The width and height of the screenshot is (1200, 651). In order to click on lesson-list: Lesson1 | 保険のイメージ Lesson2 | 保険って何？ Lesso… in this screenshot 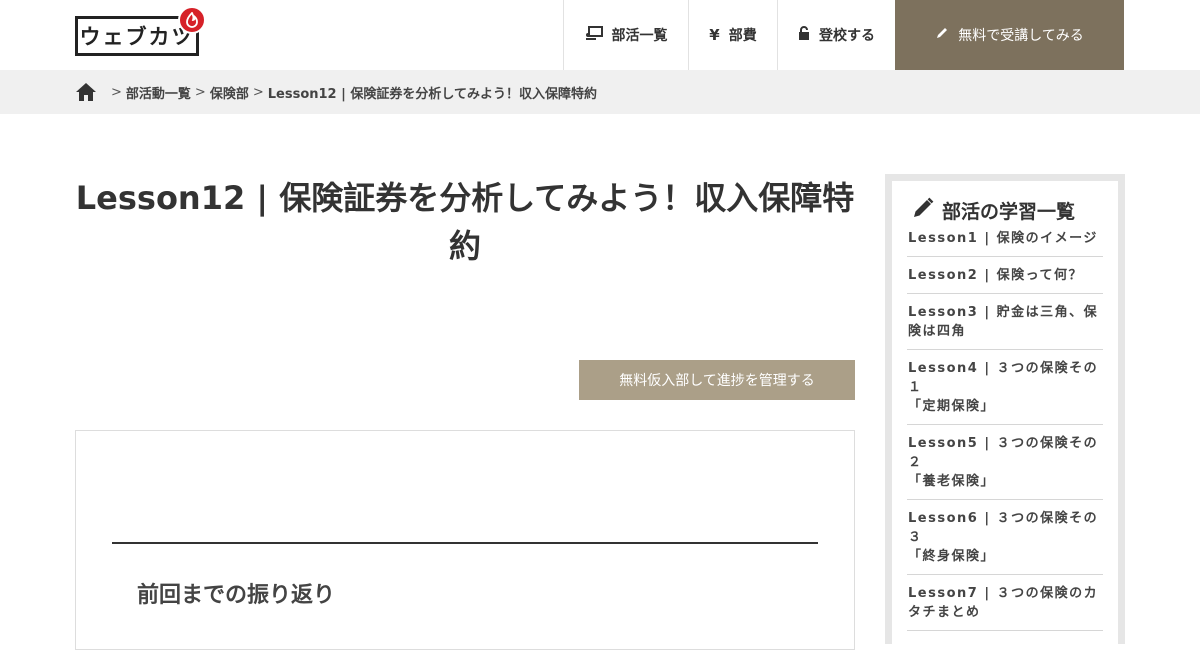, I will do `click(1005, 429)`.